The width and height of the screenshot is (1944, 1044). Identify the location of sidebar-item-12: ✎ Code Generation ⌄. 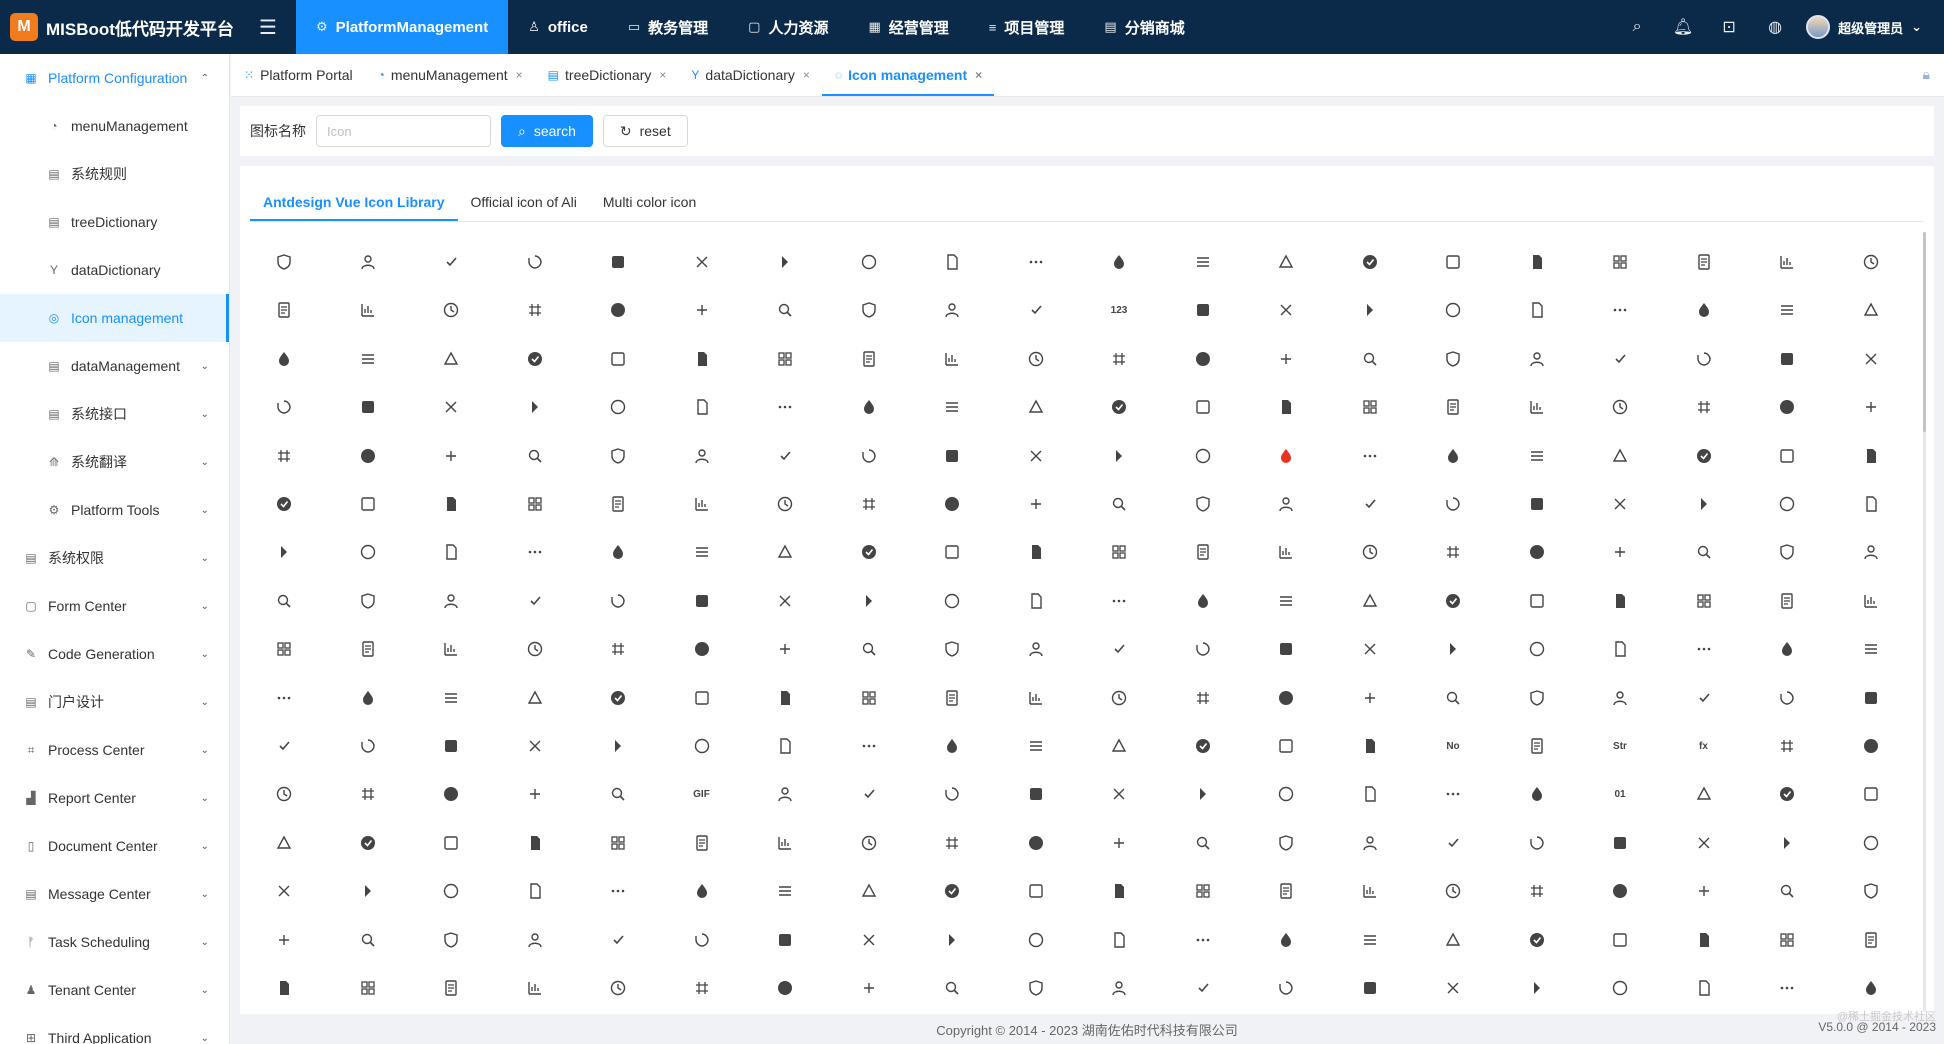
(114, 654).